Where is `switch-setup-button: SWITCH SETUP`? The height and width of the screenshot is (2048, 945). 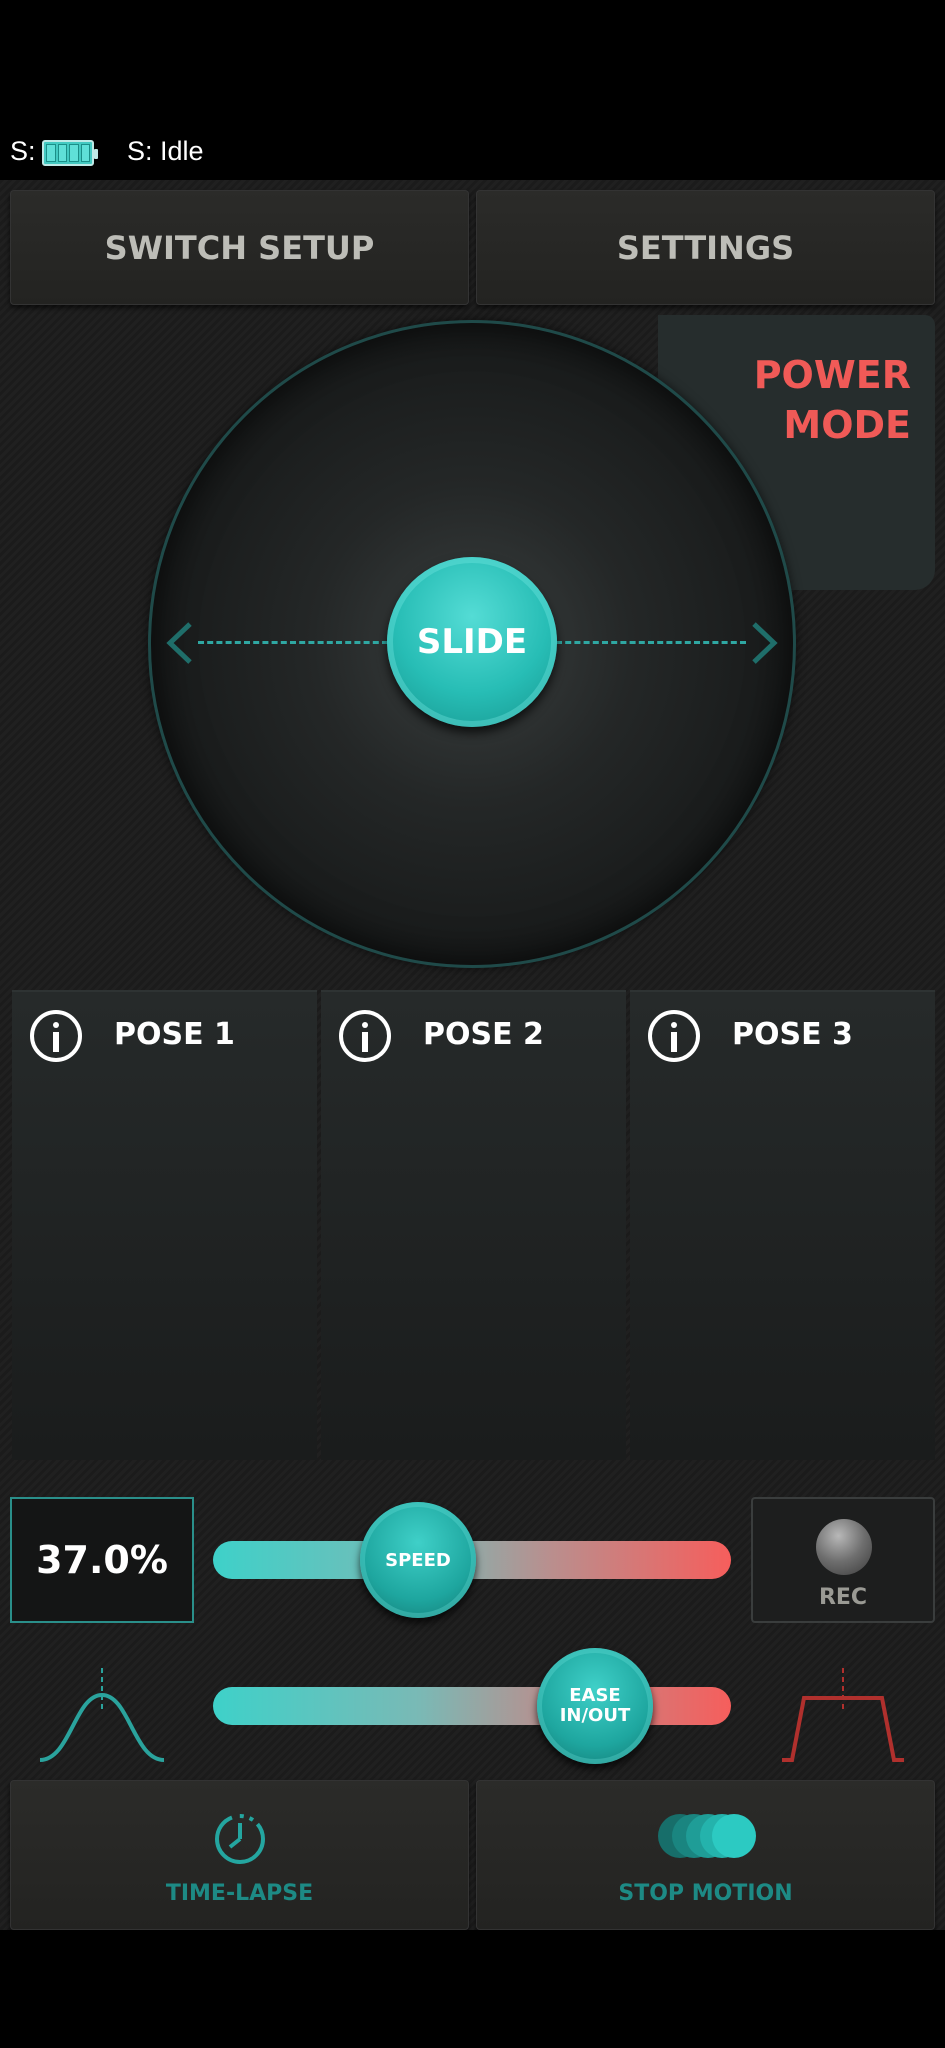 switch-setup-button: SWITCH SETUP is located at coordinates (239, 247).